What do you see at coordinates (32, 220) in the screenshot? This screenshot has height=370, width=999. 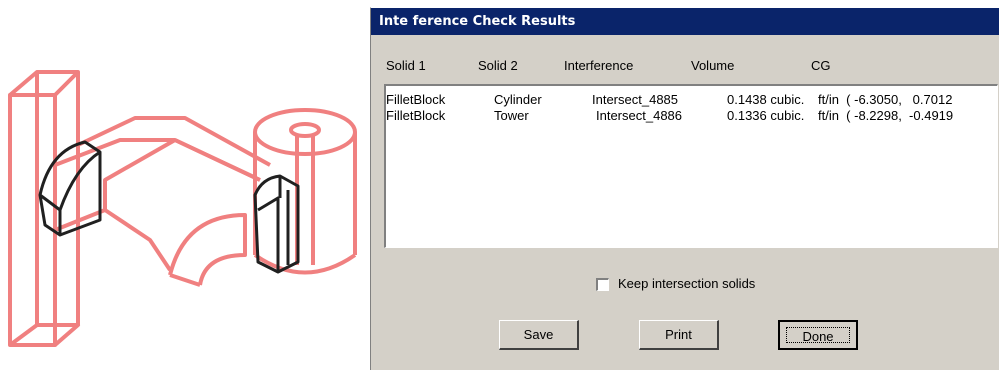 I see `tower-front` at bounding box center [32, 220].